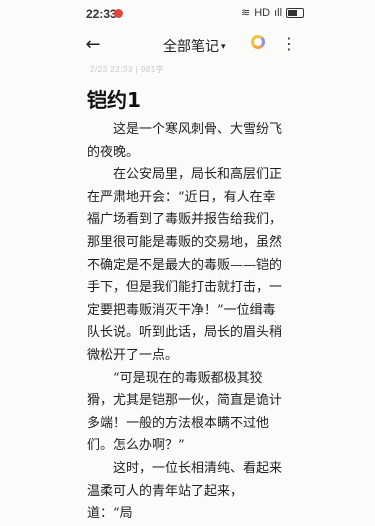  I want to click on battery-icon, so click(295, 12).